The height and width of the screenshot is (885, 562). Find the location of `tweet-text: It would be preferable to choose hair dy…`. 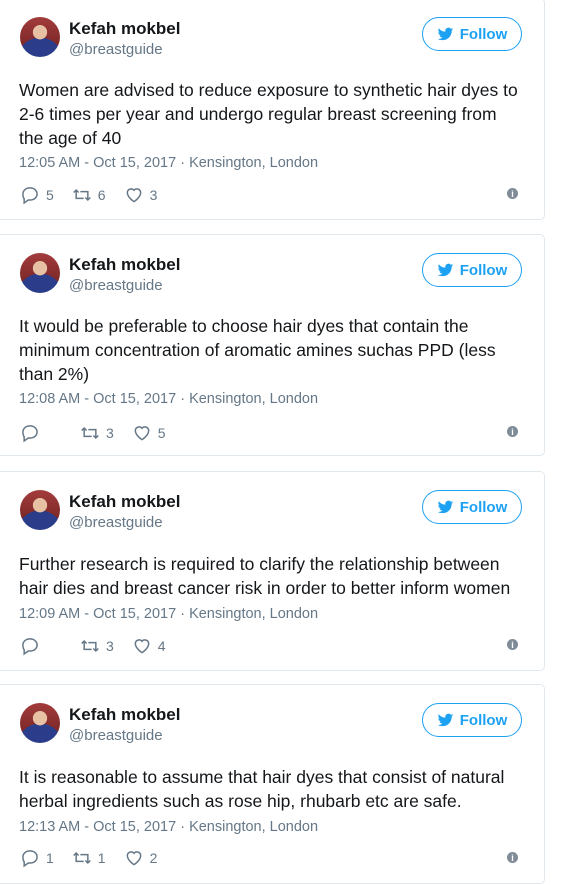

tweet-text: It would be preferable to choose hair dy… is located at coordinates (257, 350).